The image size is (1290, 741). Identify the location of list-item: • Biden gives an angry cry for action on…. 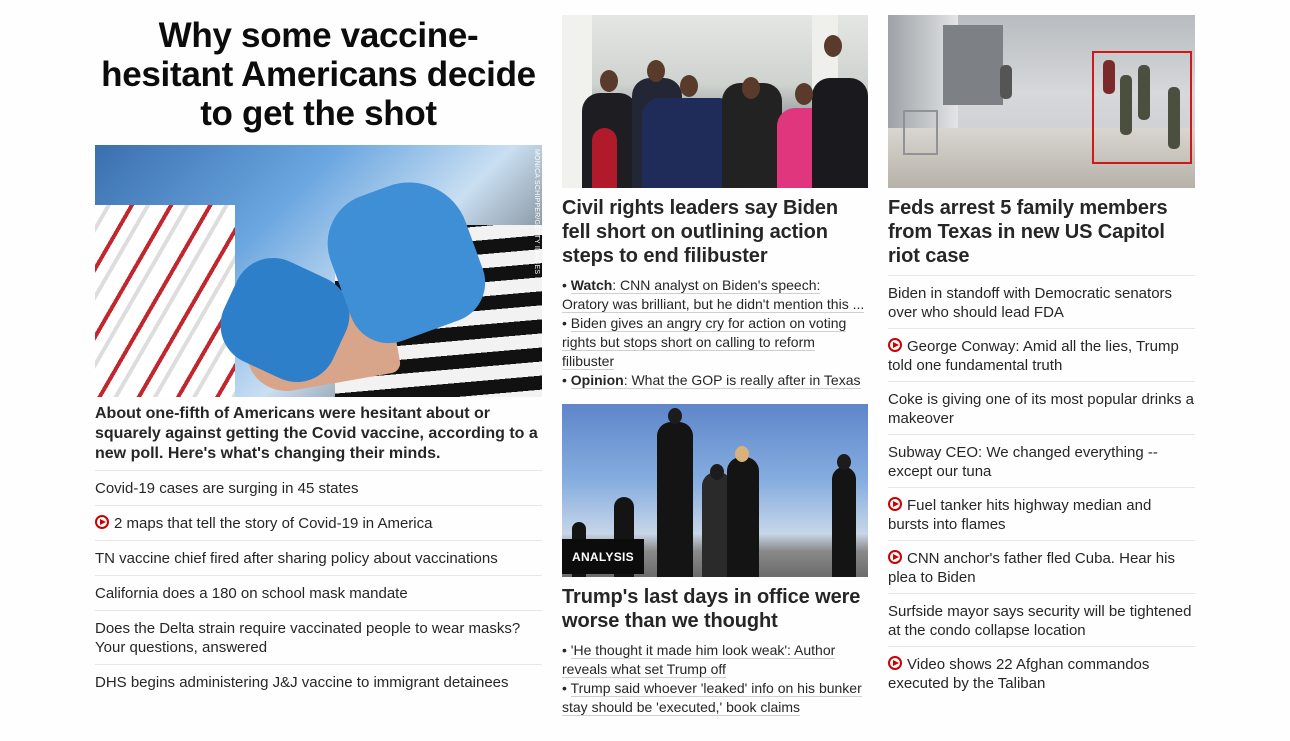
(715, 342).